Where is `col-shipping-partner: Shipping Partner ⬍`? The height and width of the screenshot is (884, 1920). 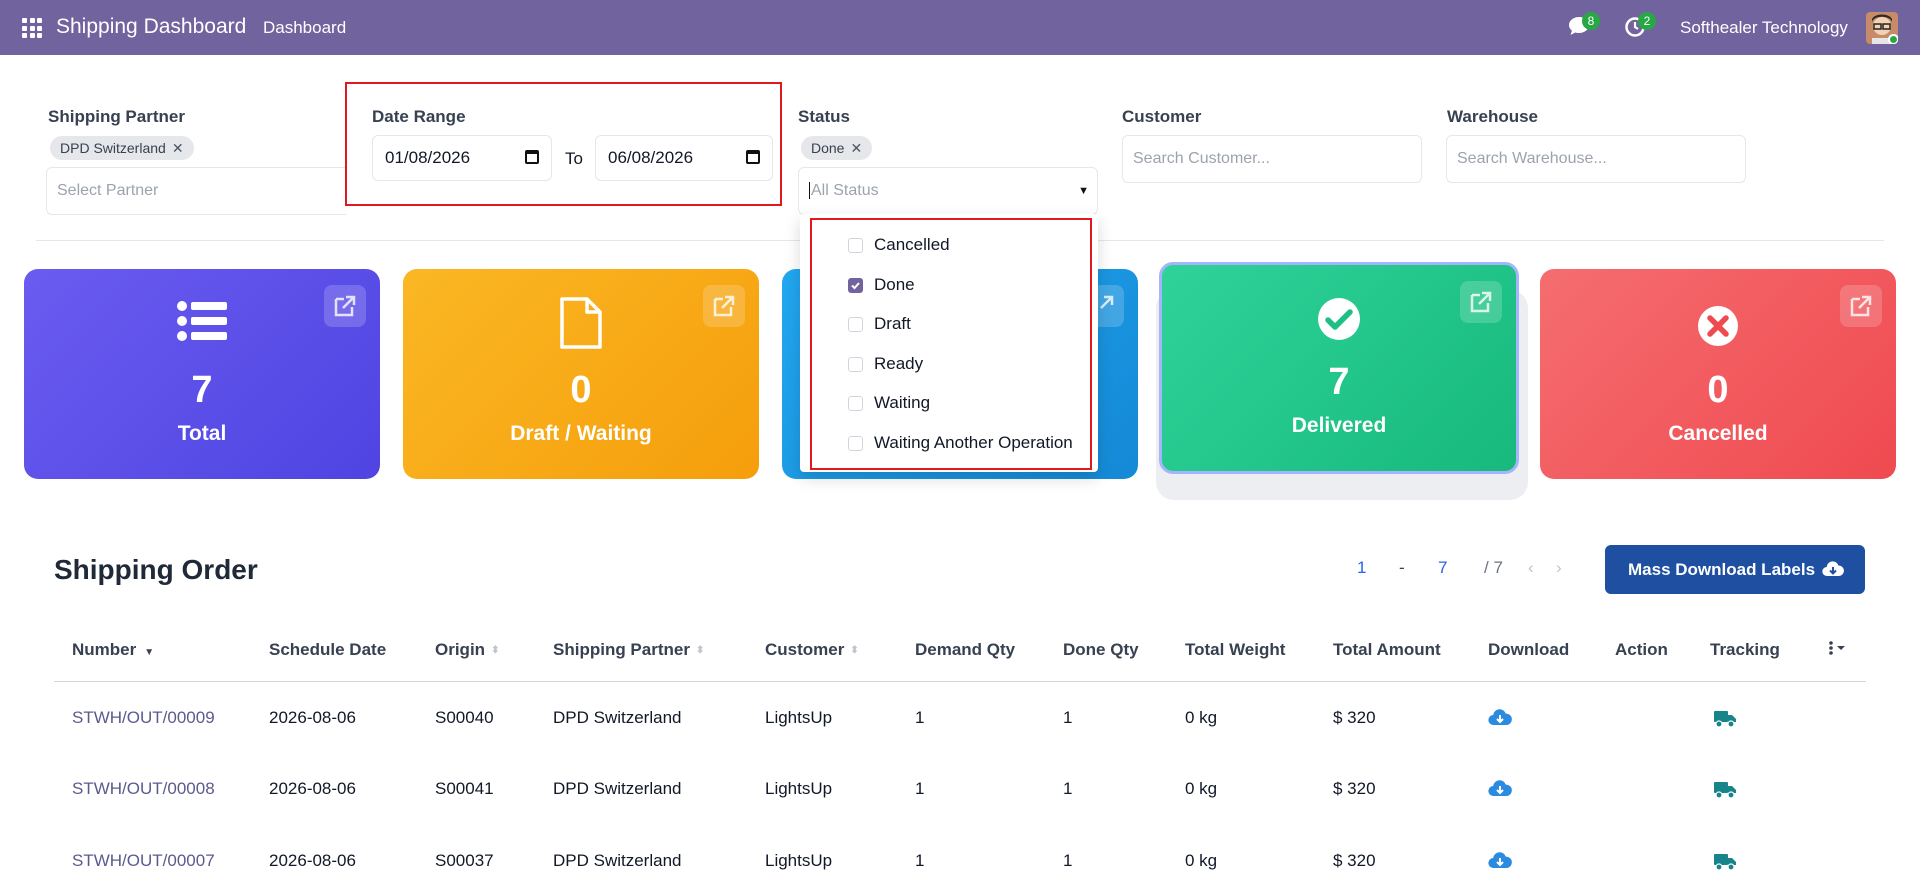
col-shipping-partner: Shipping Partner ⬍ is located at coordinates (628, 650).